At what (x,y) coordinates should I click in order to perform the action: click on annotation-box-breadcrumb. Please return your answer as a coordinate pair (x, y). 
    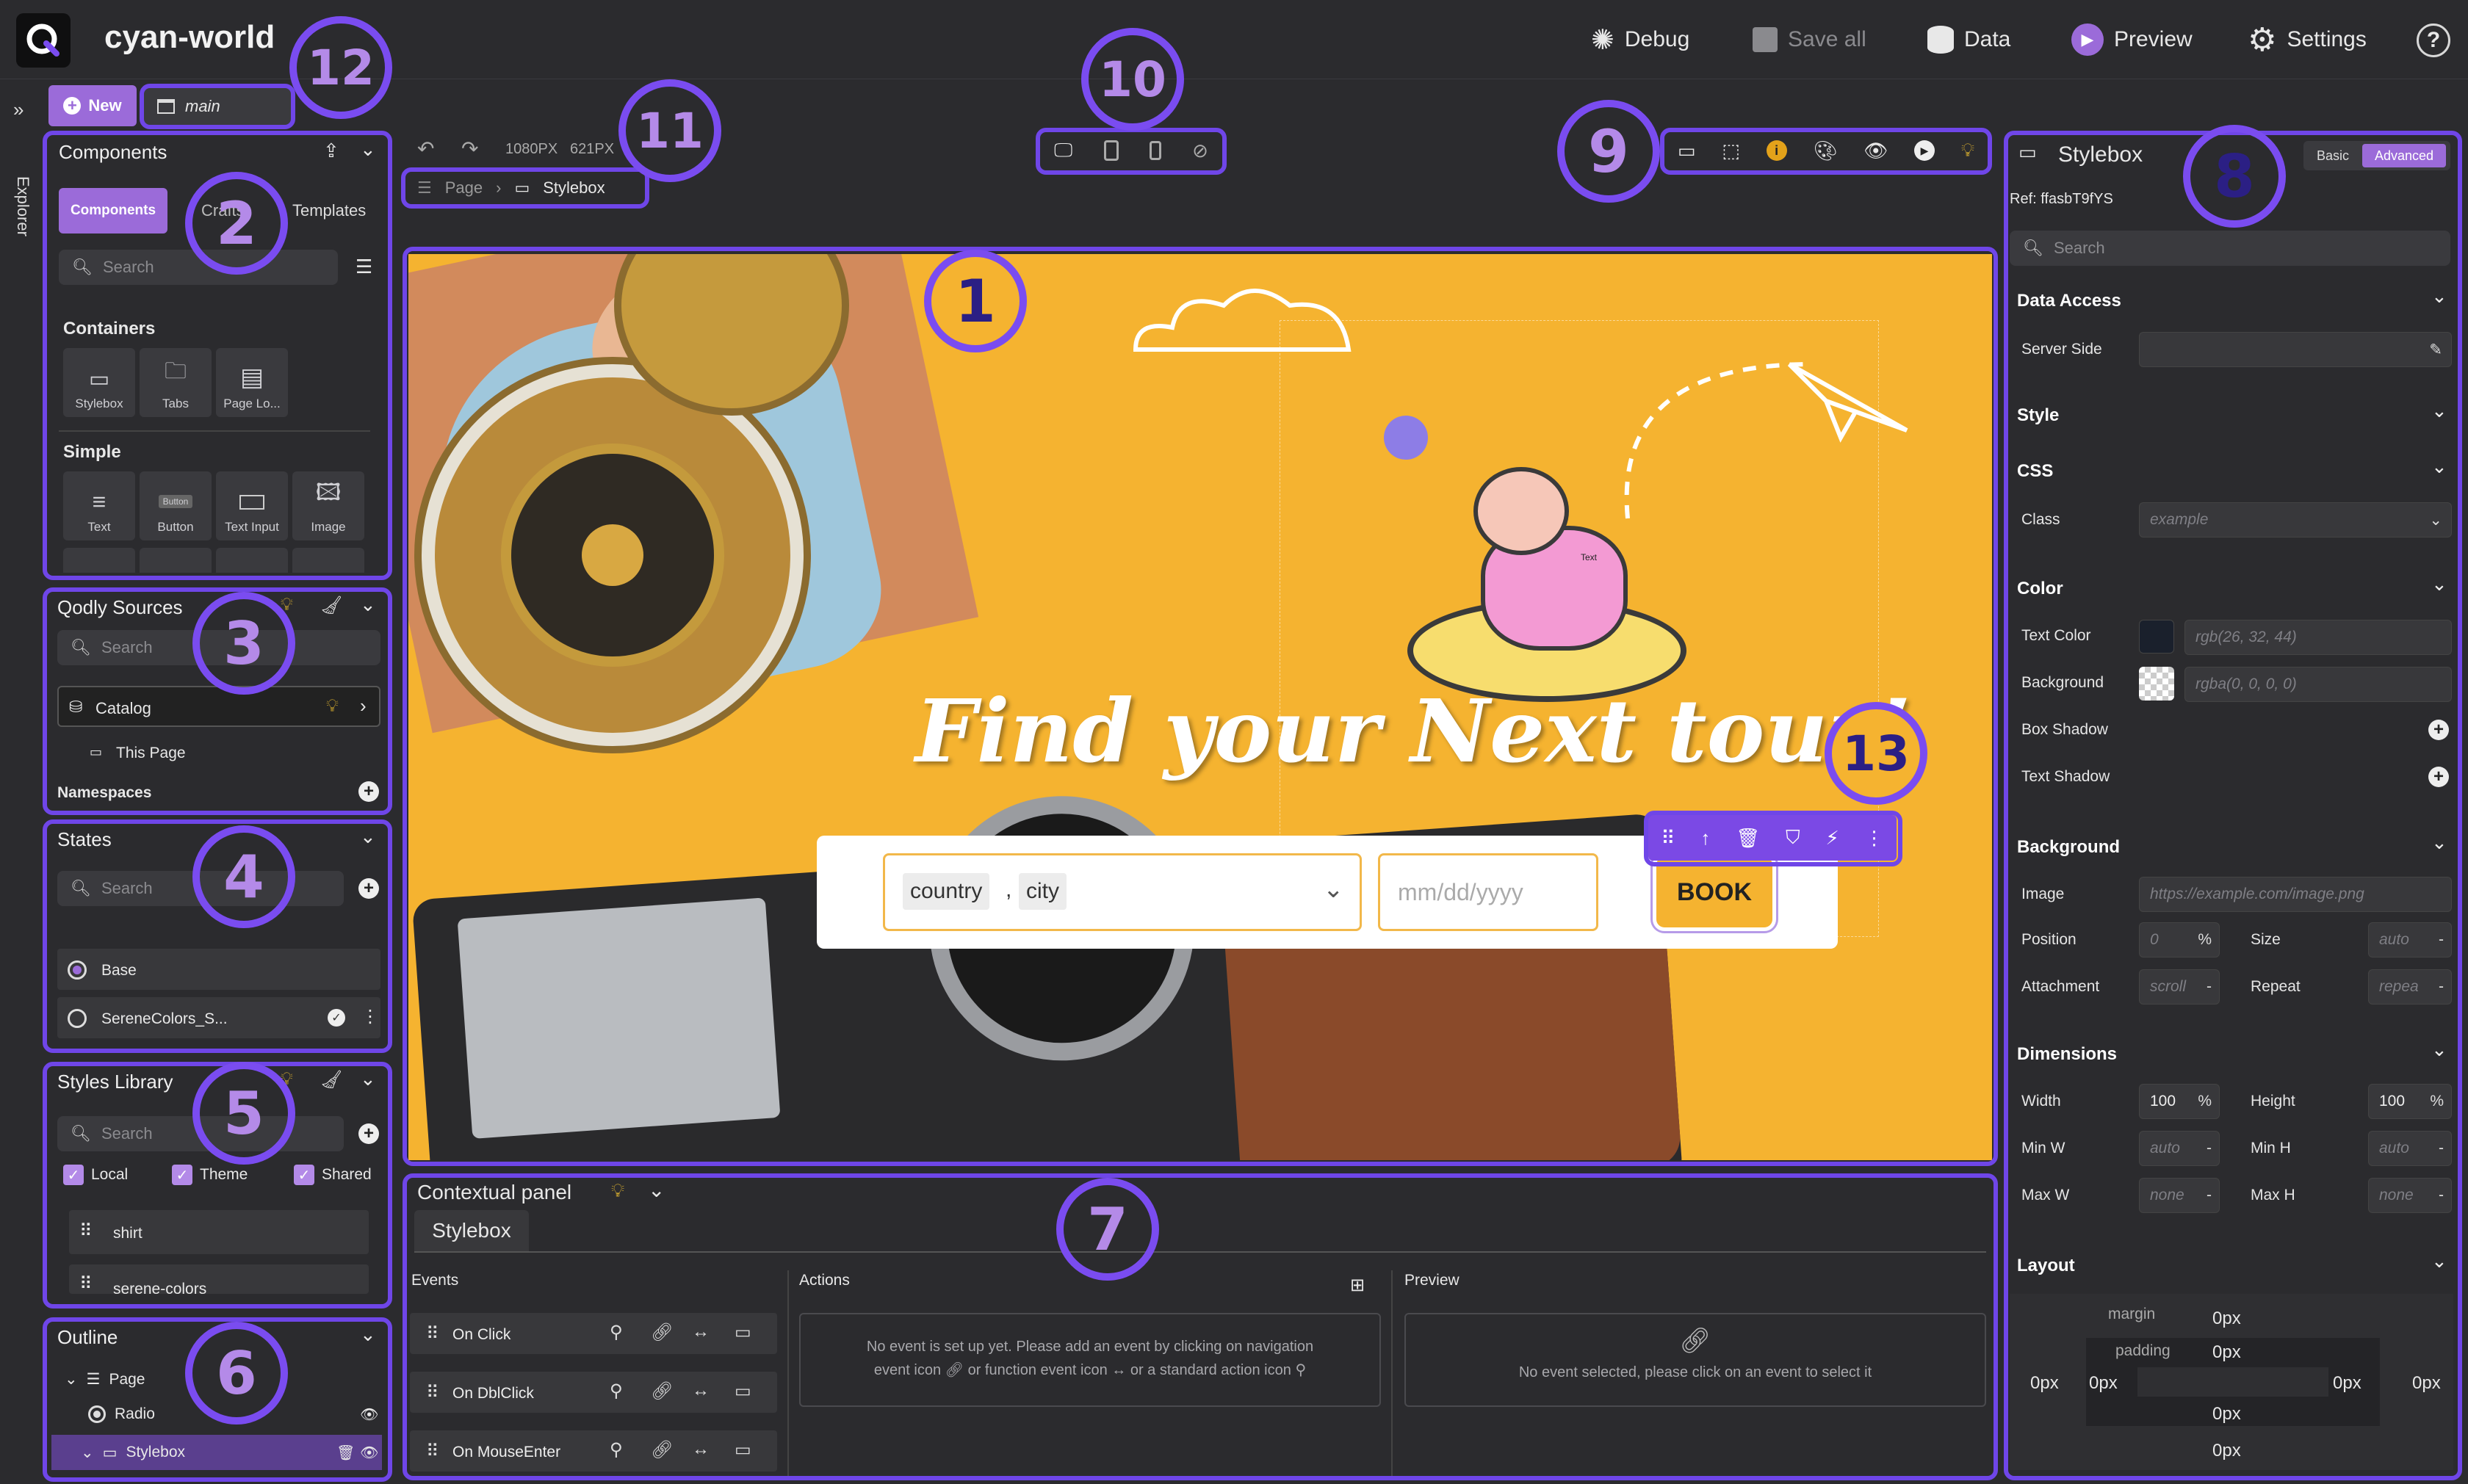
    Looking at the image, I should click on (525, 188).